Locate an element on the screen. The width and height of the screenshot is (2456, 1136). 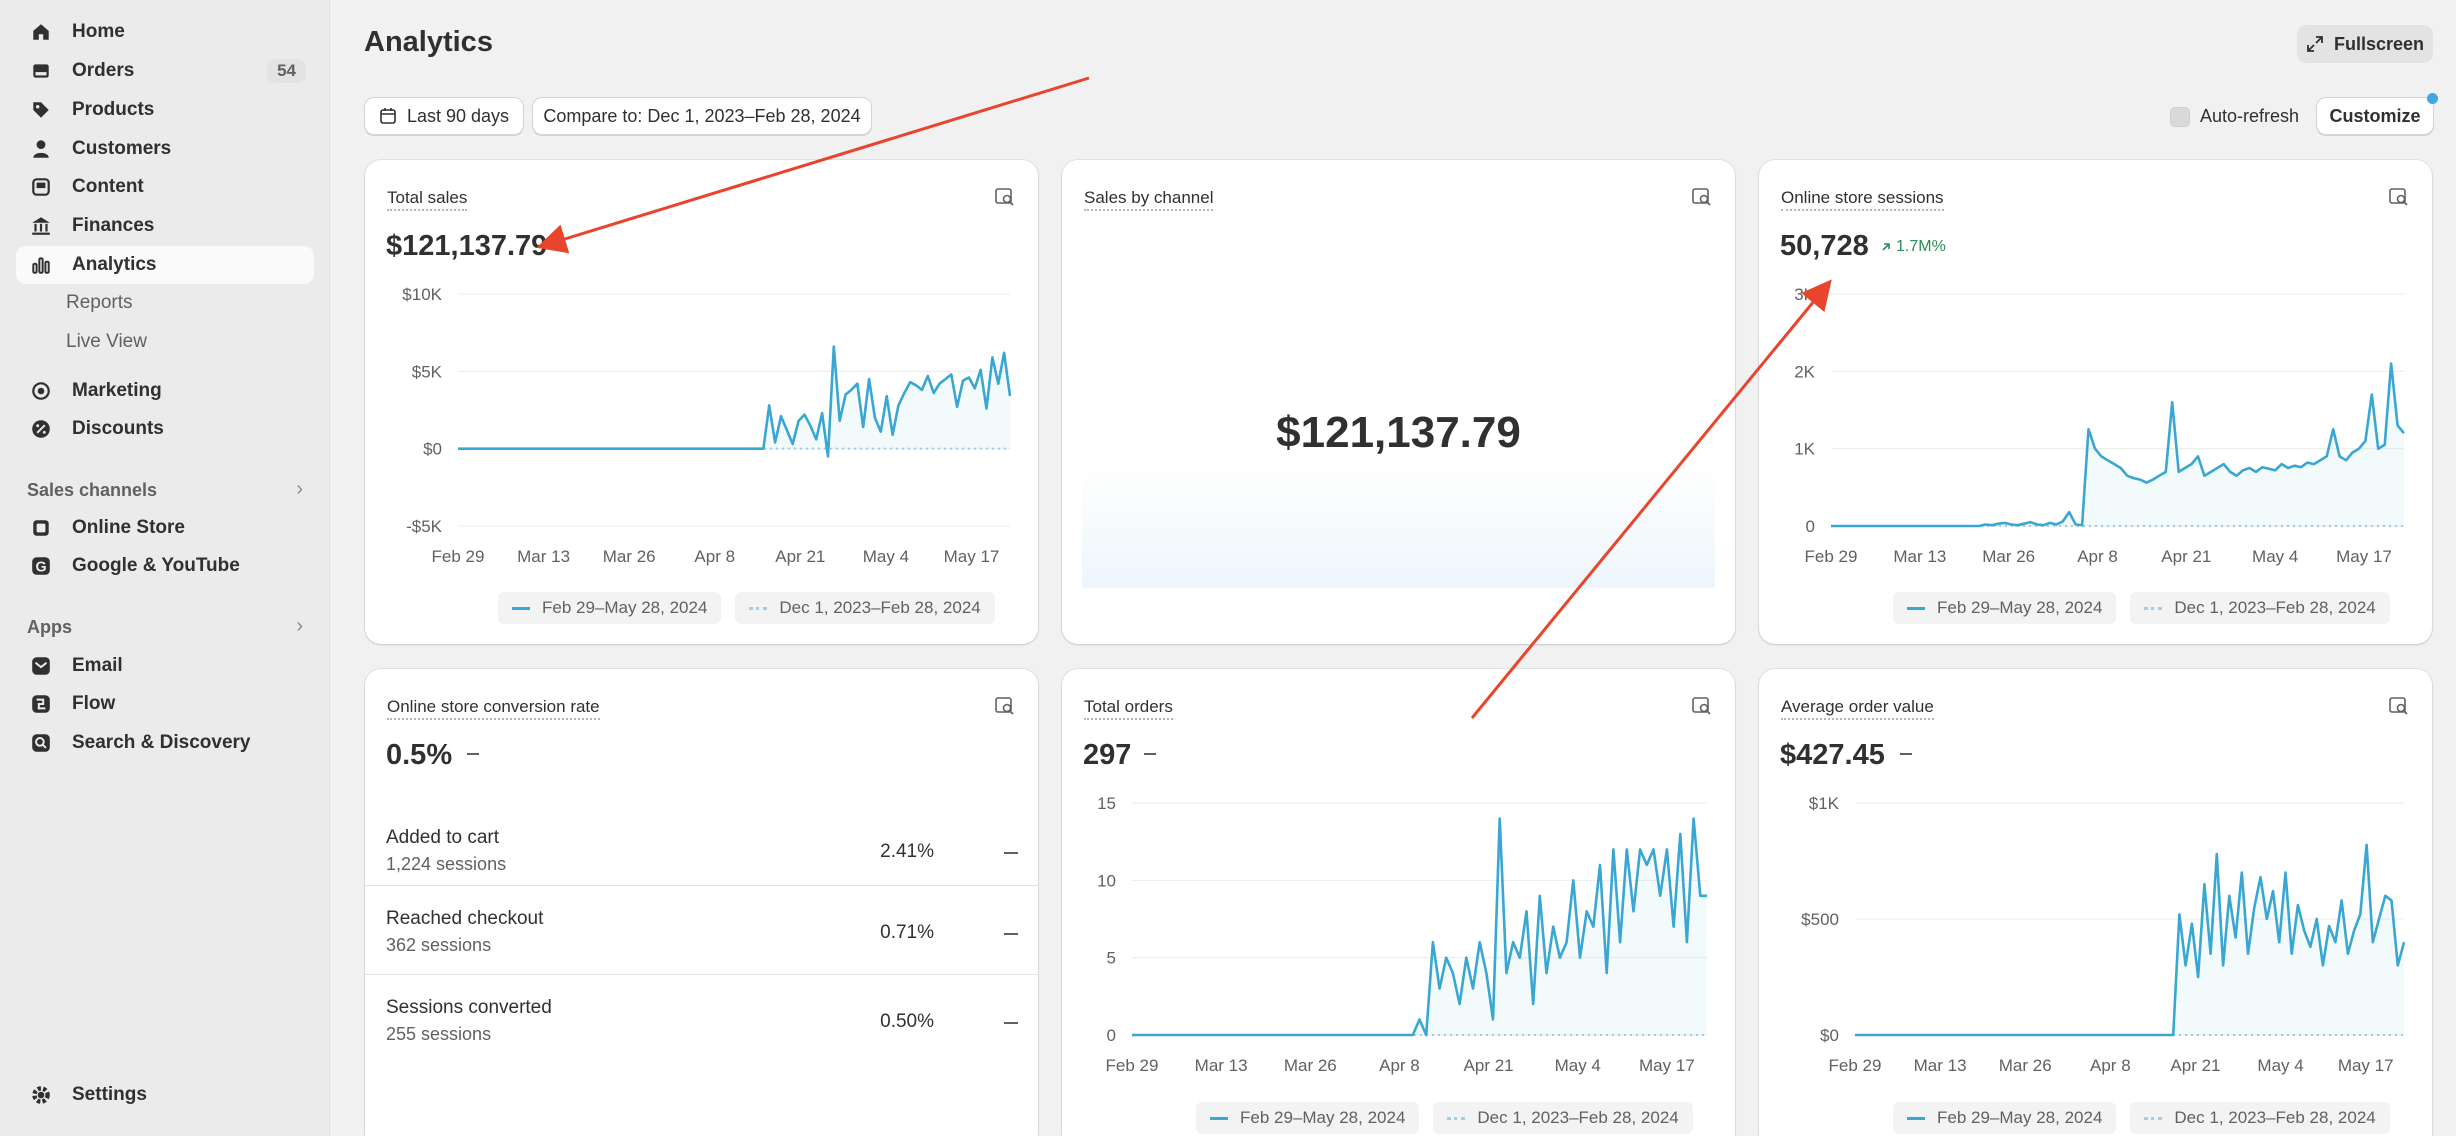
nav-settings: Settings is located at coordinates (165, 1095).